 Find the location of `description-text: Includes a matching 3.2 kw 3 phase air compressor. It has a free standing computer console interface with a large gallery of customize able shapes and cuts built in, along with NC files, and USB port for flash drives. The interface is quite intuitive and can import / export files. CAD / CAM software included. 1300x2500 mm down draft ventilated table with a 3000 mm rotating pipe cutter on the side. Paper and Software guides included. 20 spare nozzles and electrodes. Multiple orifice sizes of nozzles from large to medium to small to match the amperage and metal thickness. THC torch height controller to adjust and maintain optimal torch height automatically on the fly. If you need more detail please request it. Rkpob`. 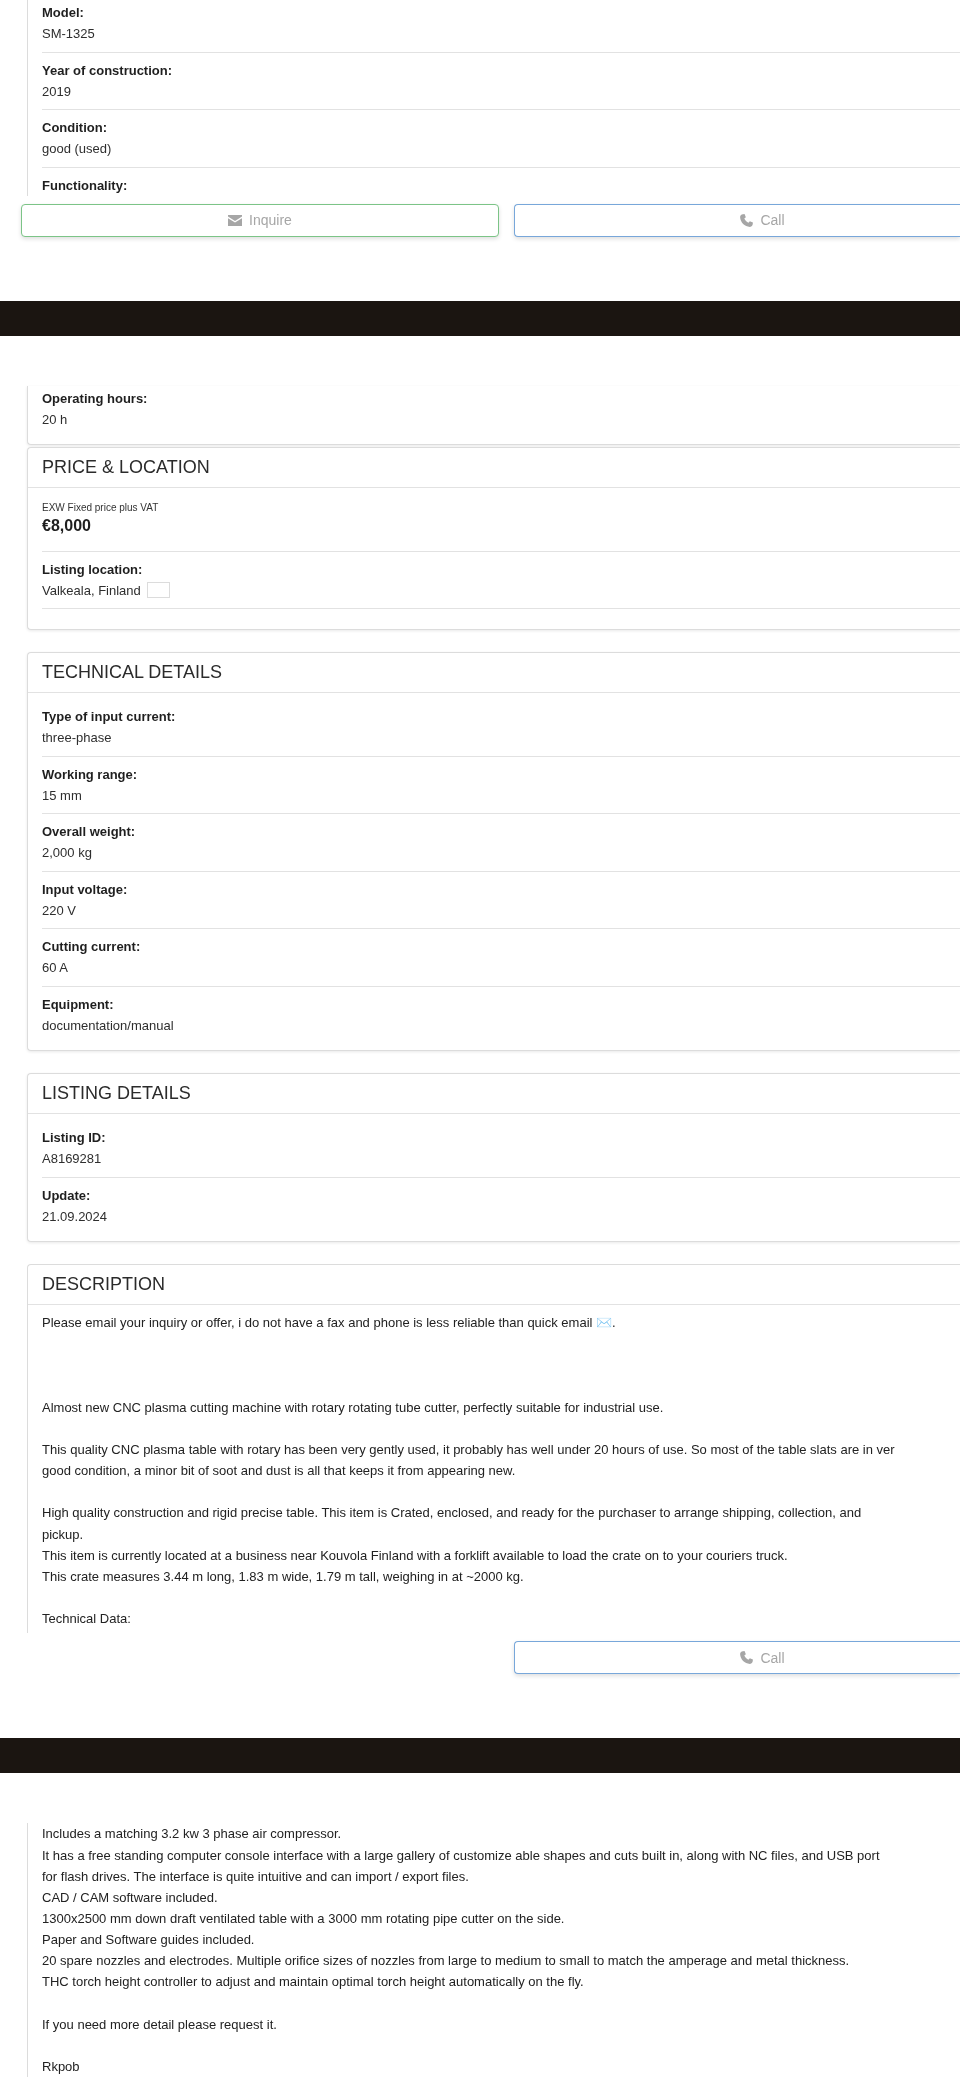

description-text: Includes a matching 3.2 kw 3 phase air compressor. It has a free standing computer console interface with a large gallery of customize able shapes and cuts built in, along with NC files, and USB port for flash drives. The interface is quite intuitive and can import / export files. CAD / CAM software included. 1300x2500 mm down draft ventilated table with a 3000 mm rotating pipe cutter on the side. Paper and Software guides included. 20 spare nozzles and electrodes. Multiple orifice sizes of nozzles from large to medium to small to match the amperage and metal thickness. THC torch height controller to adjust and maintain optimal torch height automatically on the fly. If you need more detail please request it. Rkpob is located at coordinates (461, 1951).